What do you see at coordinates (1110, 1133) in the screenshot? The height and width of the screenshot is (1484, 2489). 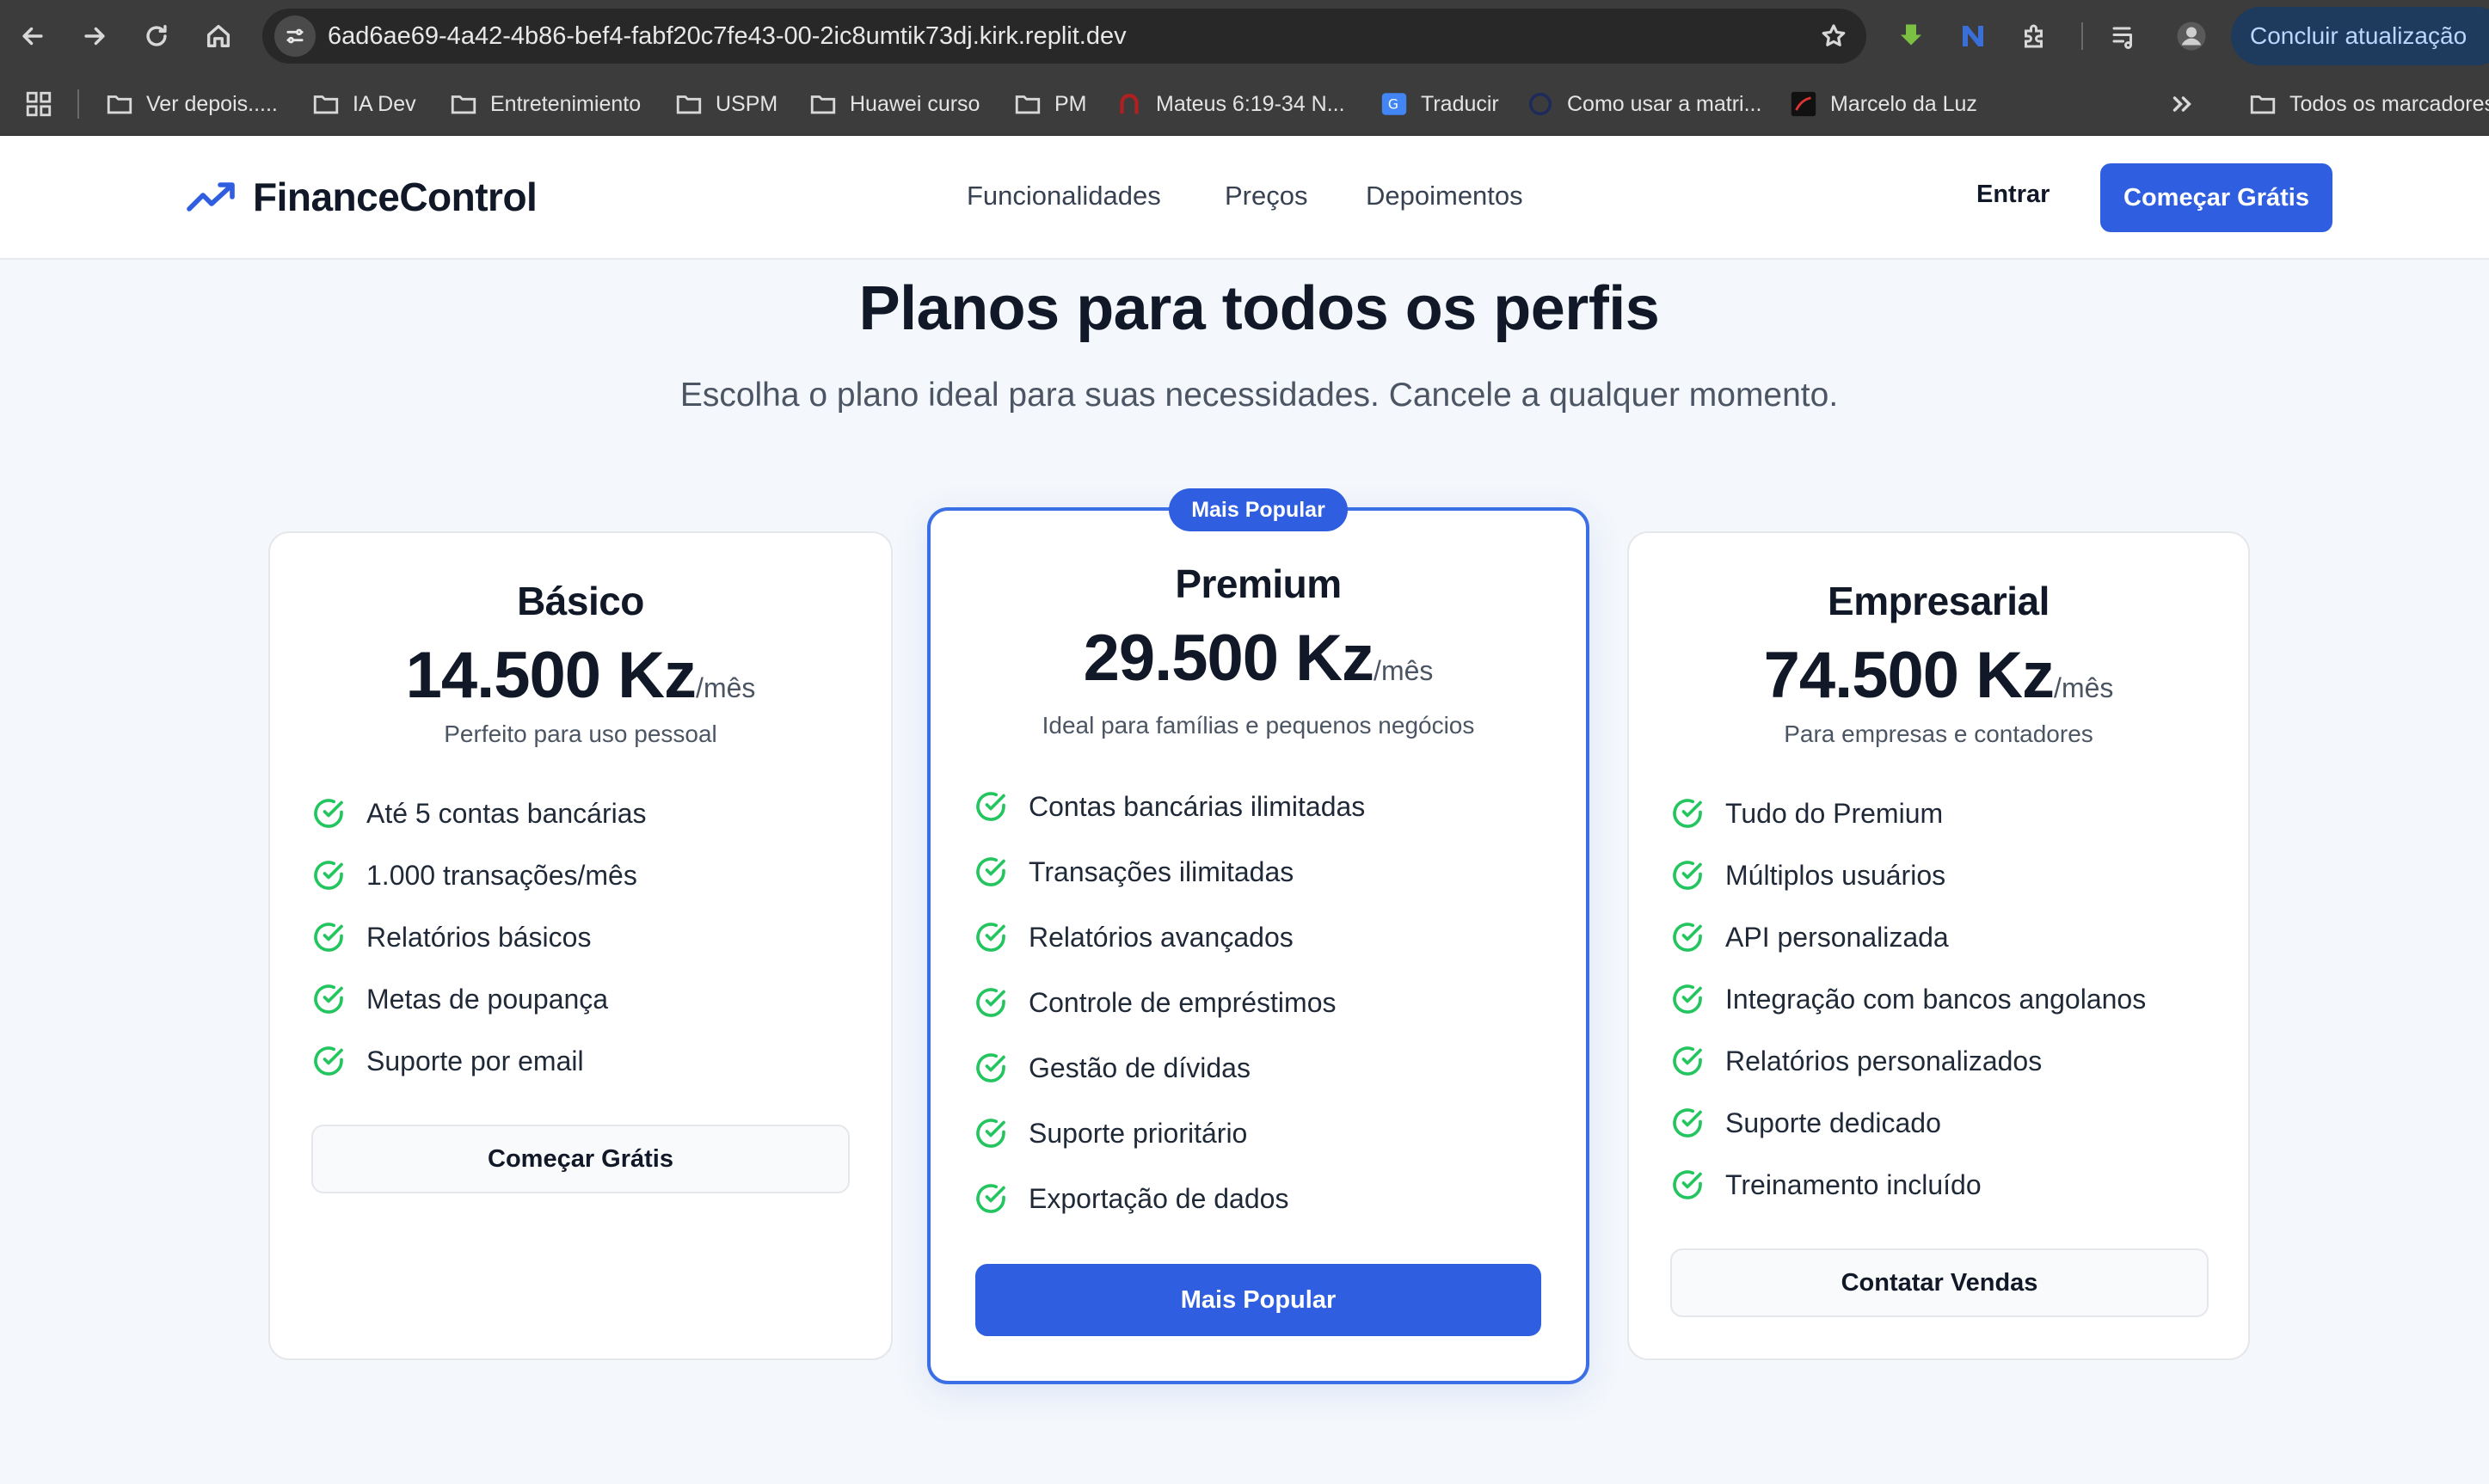 I see `feature-item: Suporte prioritário` at bounding box center [1110, 1133].